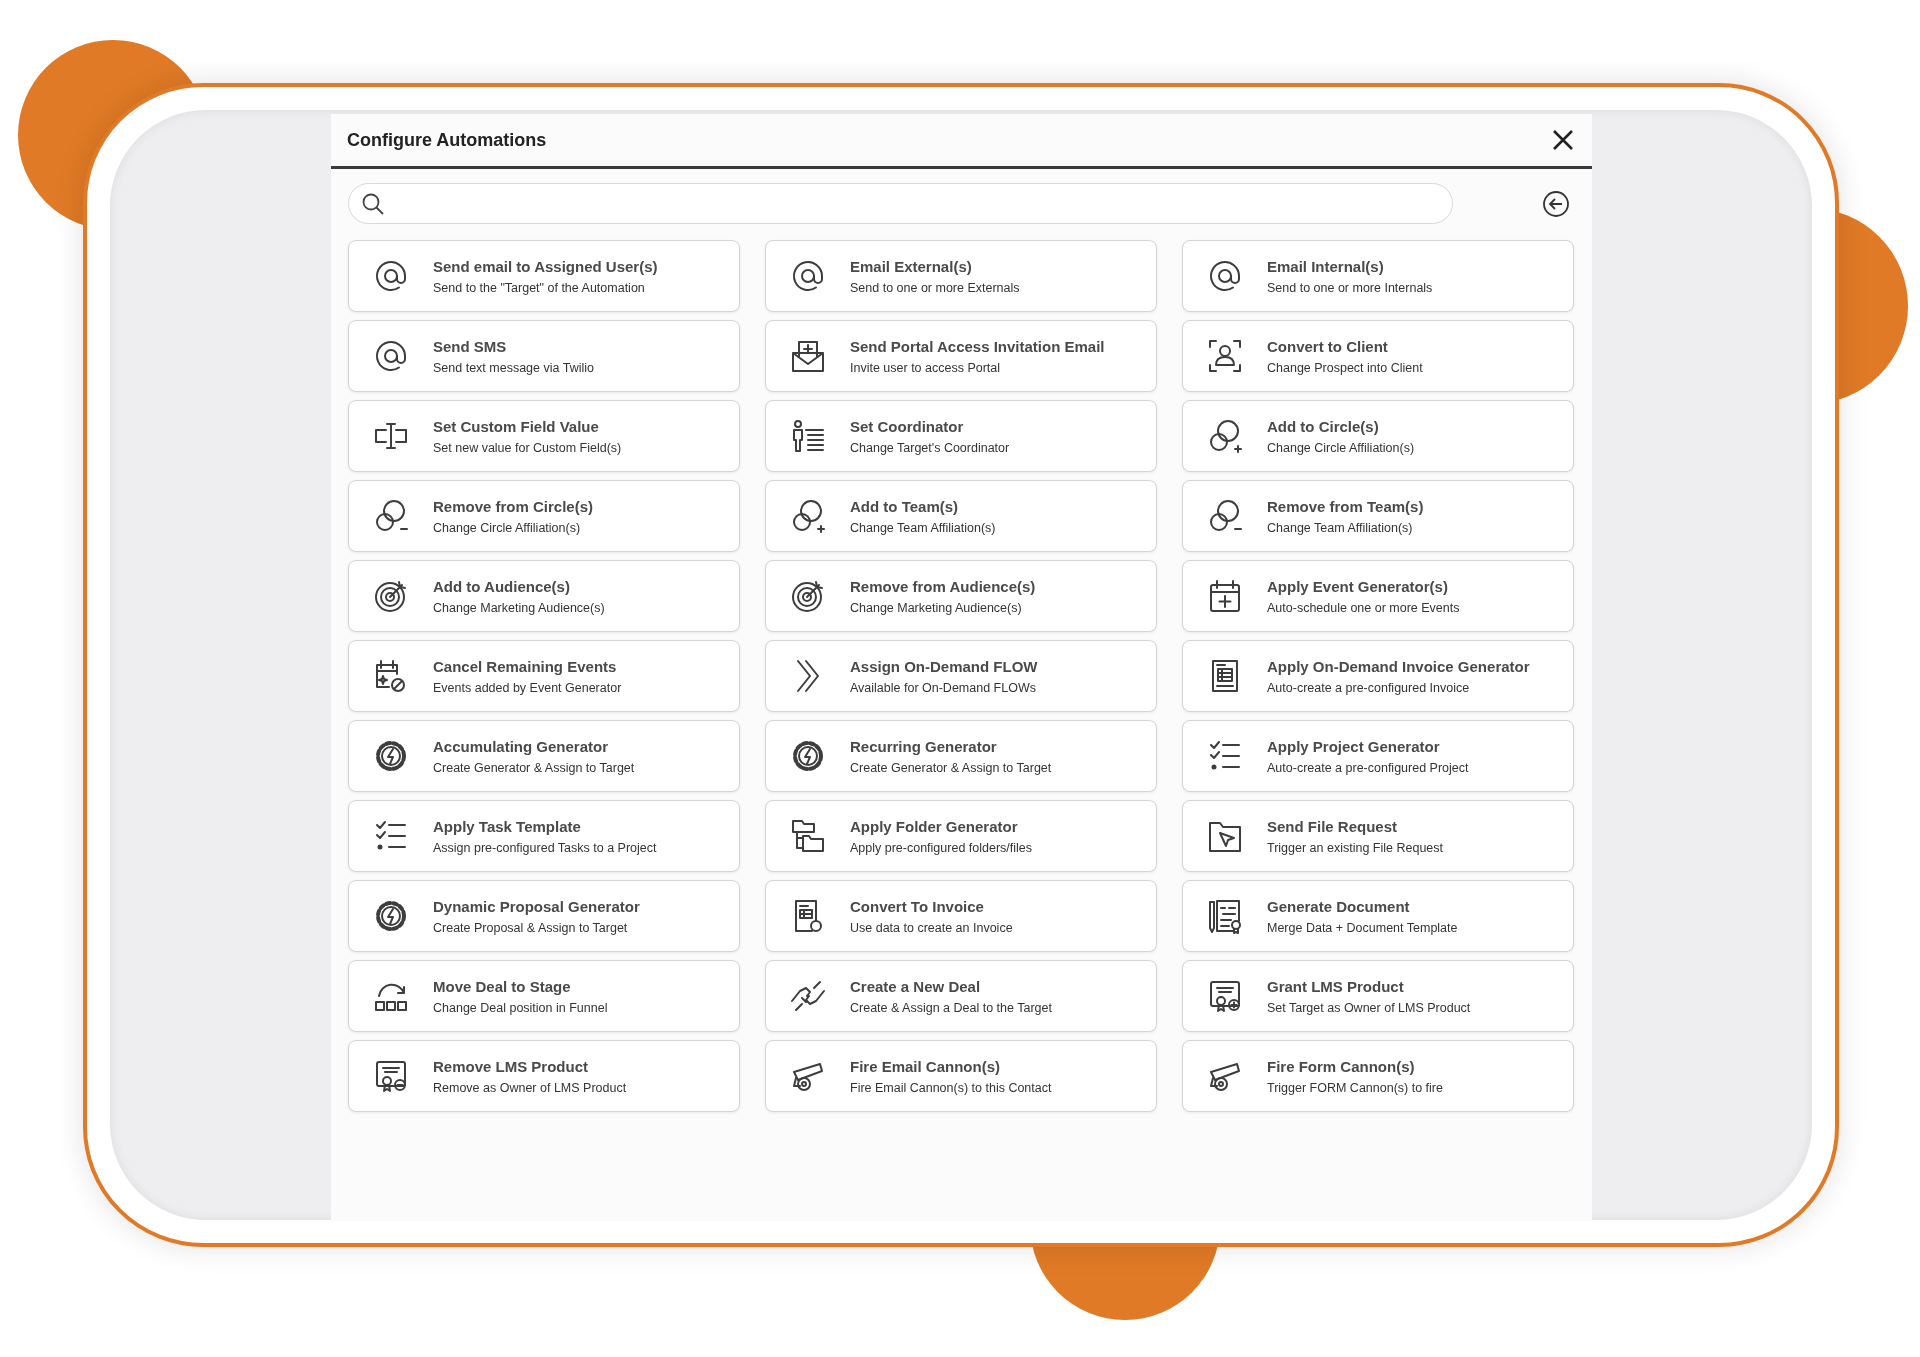 The image size is (1920, 1357). What do you see at coordinates (1378, 516) in the screenshot?
I see `automation-card: Remove from Team(s) Change Team Affiliation(s)` at bounding box center [1378, 516].